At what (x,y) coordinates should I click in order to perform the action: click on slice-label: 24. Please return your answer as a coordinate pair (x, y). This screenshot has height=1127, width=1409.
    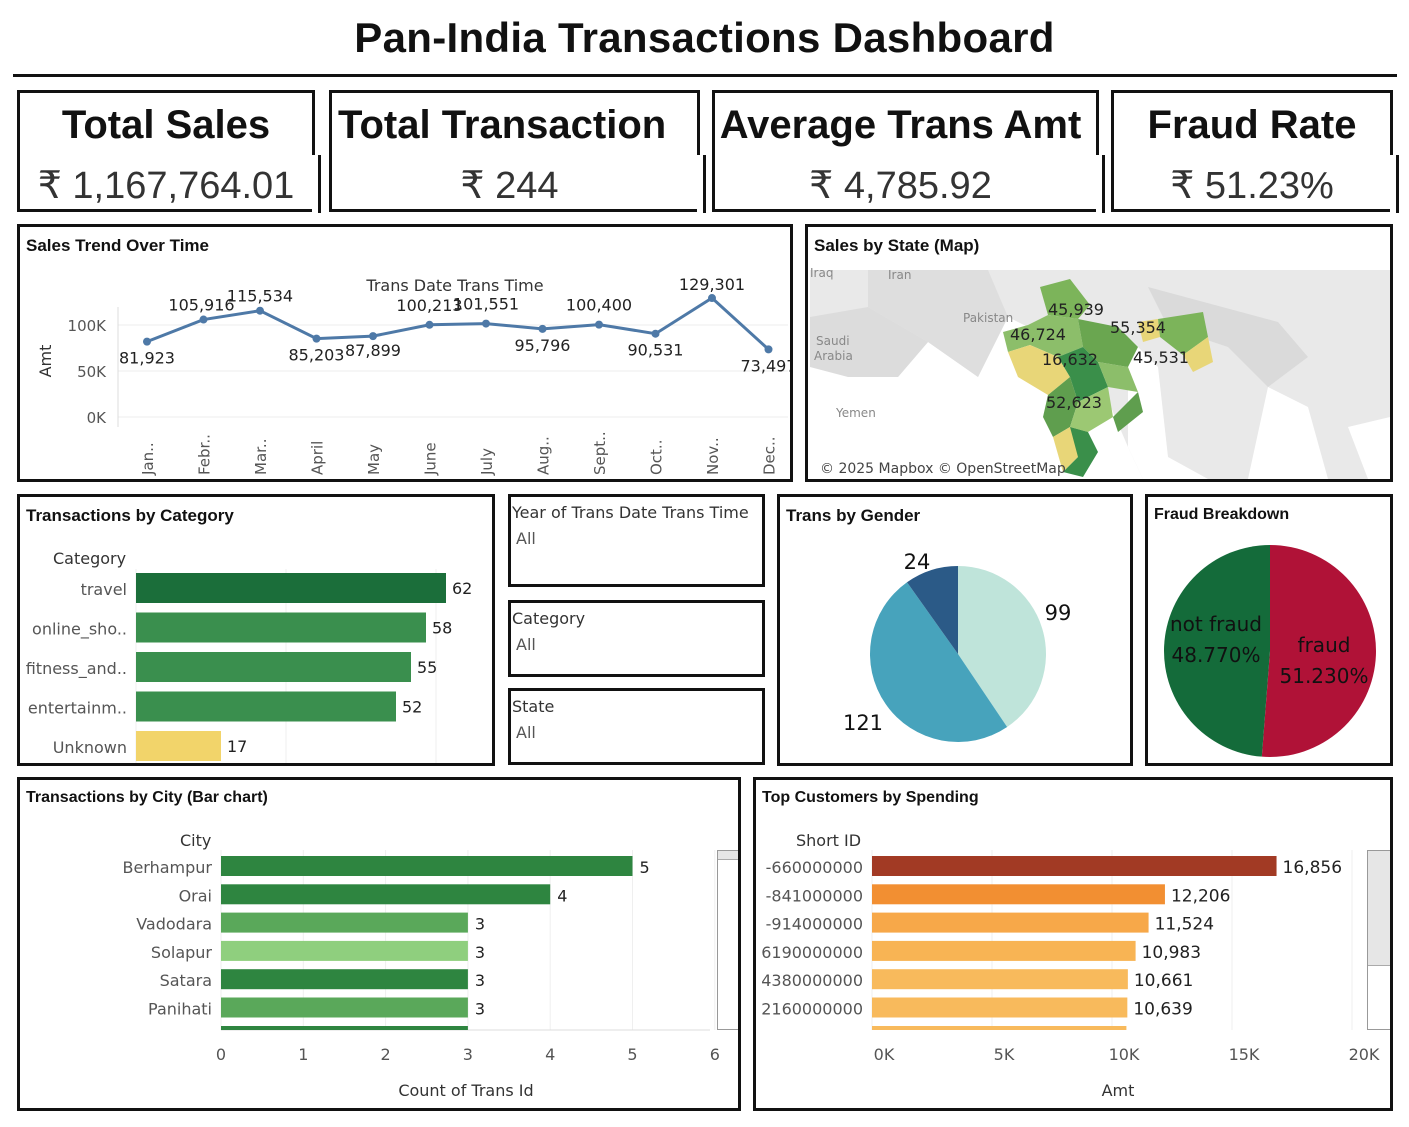
    Looking at the image, I should click on (917, 562).